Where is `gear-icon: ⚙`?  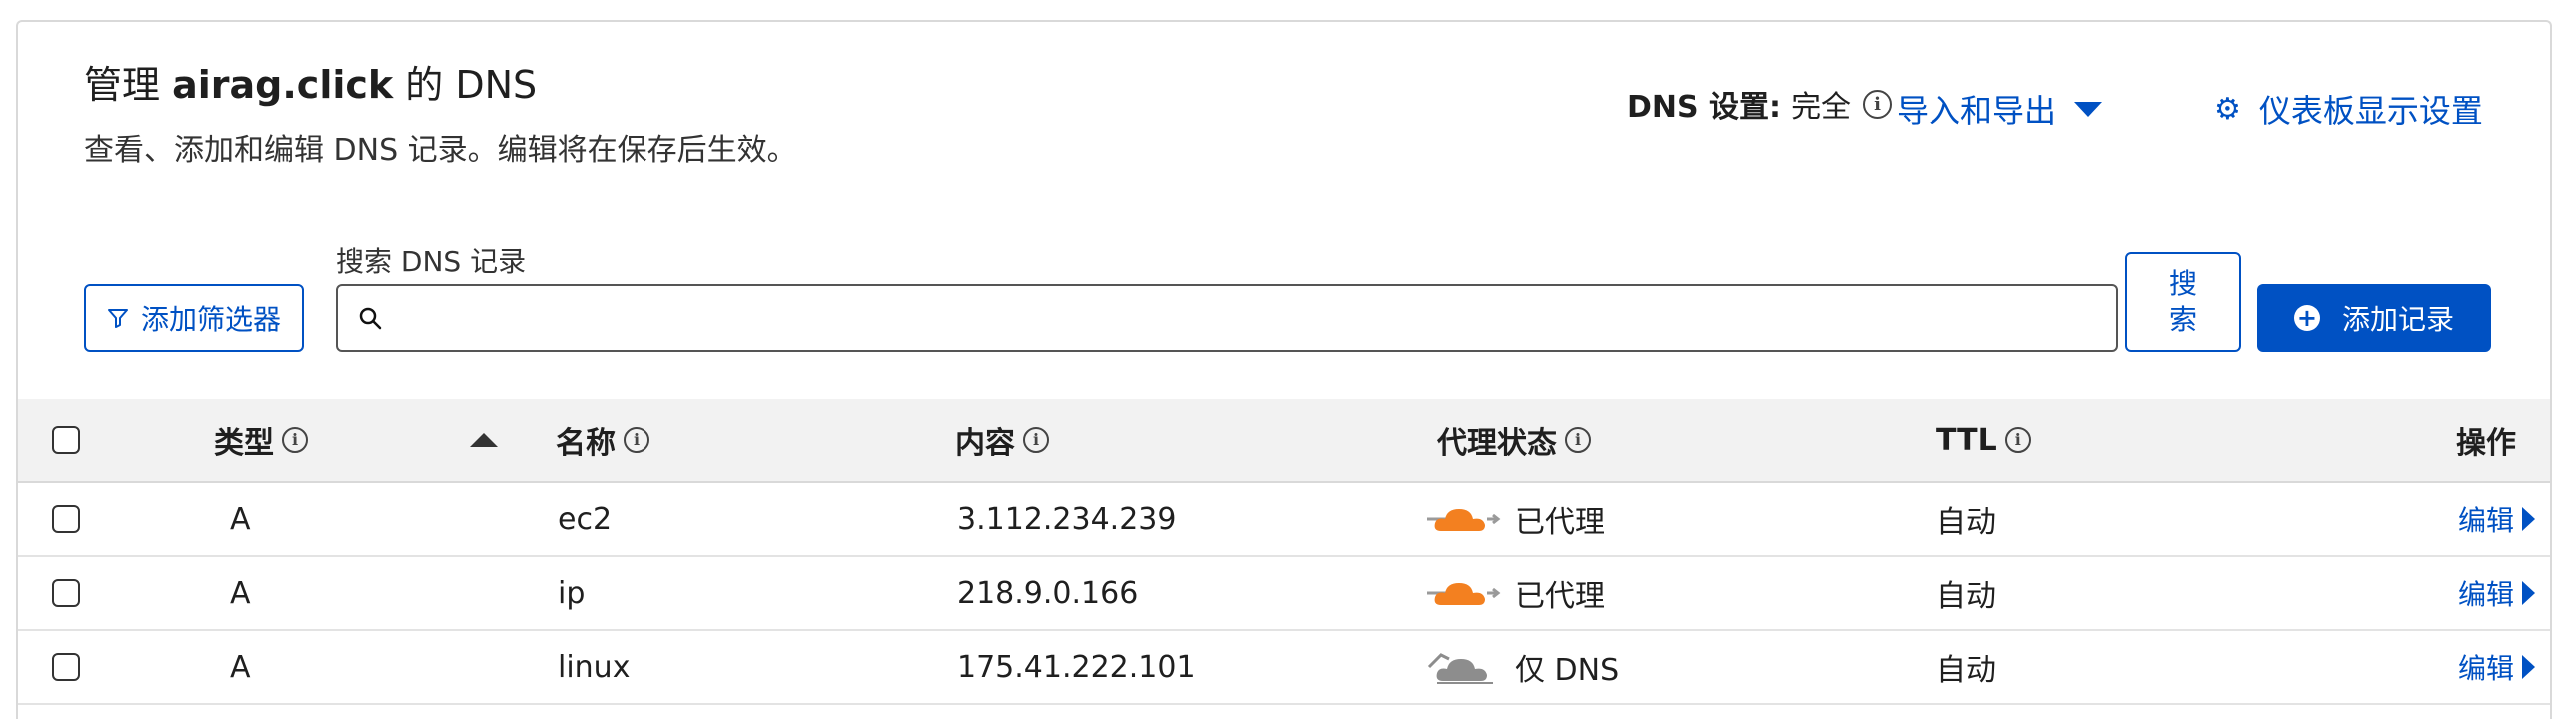
gear-icon: ⚙ is located at coordinates (2227, 109).